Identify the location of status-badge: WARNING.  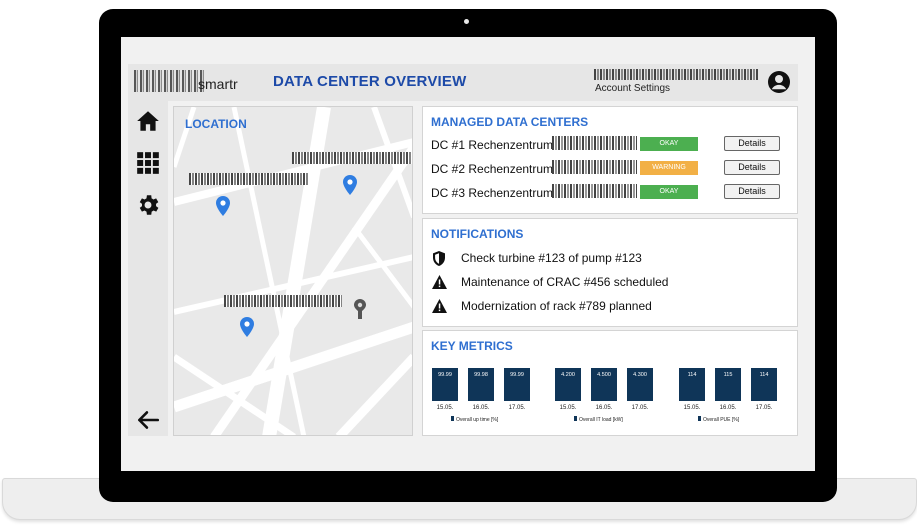
(669, 168).